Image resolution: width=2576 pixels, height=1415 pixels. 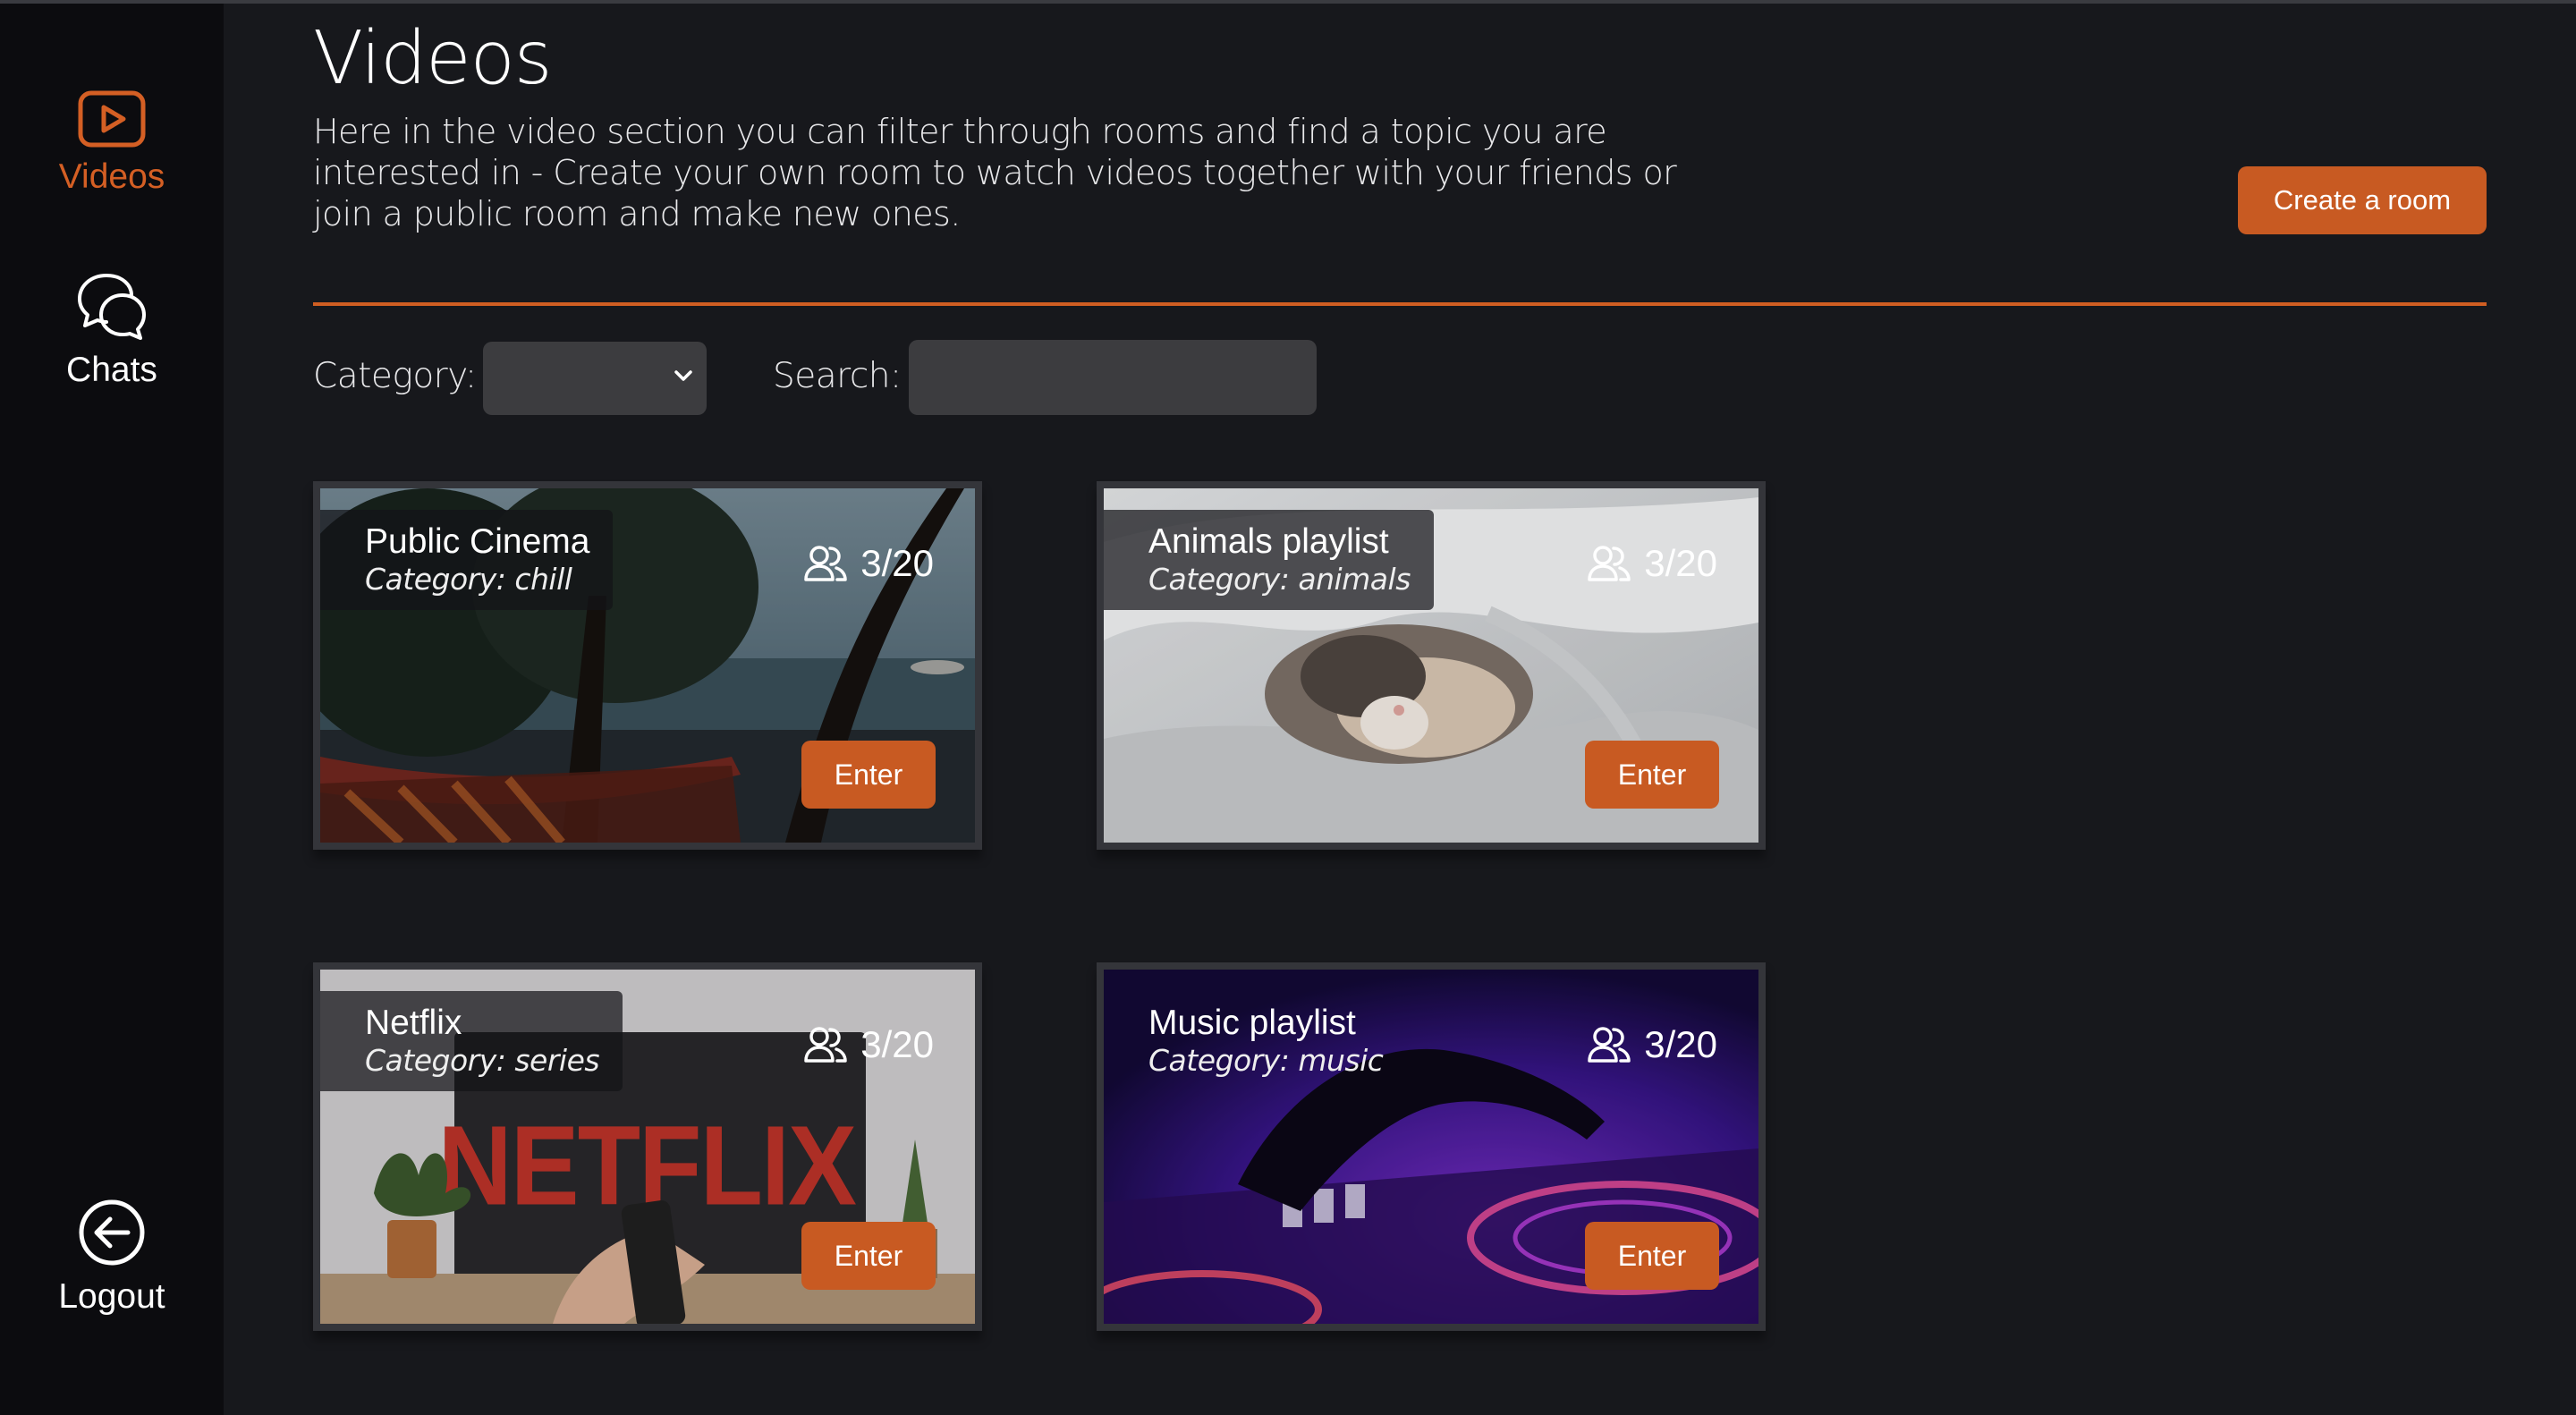 I want to click on search-input, so click(x=1113, y=378).